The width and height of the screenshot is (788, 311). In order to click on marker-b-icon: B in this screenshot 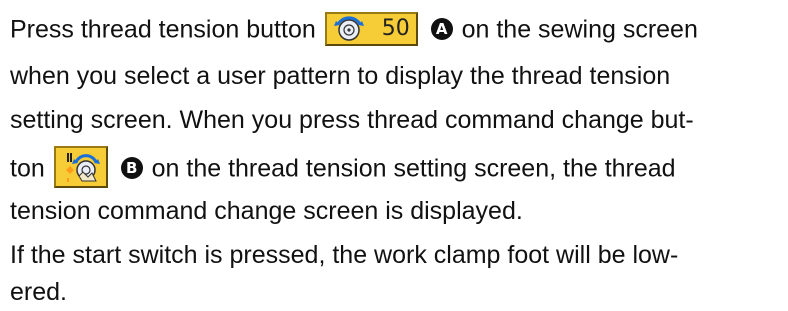, I will do `click(131, 168)`.